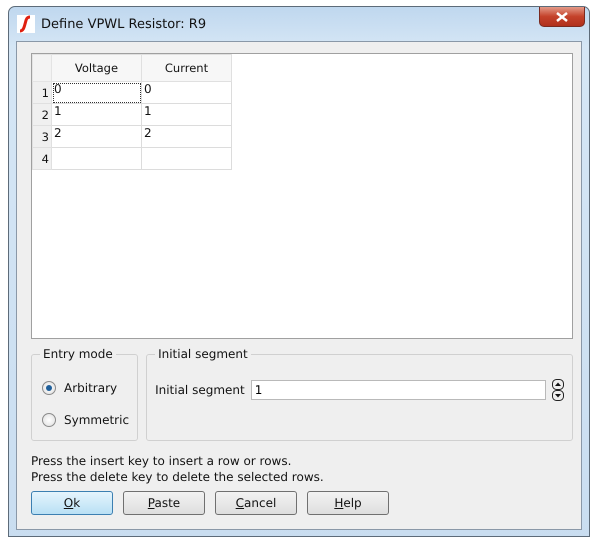 This screenshot has width=593, height=543. Describe the element at coordinates (200, 390) in the screenshot. I see `field-label: Initial segment` at that location.